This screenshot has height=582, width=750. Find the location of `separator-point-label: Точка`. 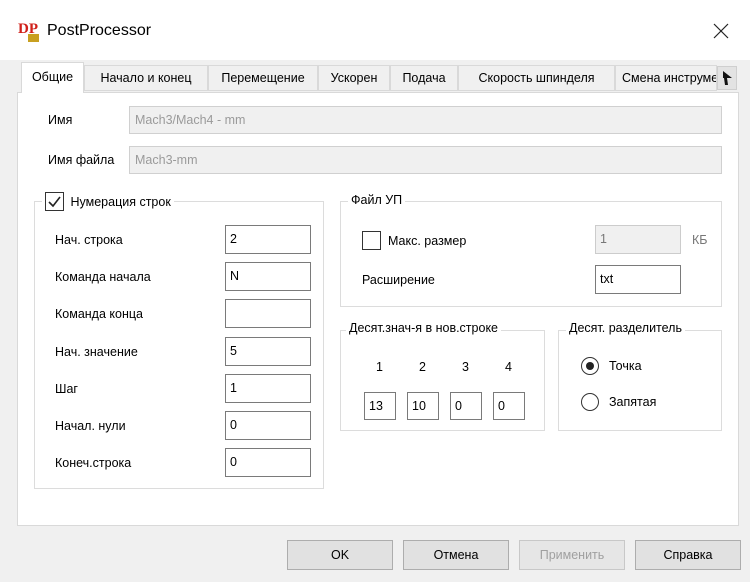

separator-point-label: Точка is located at coordinates (625, 366).